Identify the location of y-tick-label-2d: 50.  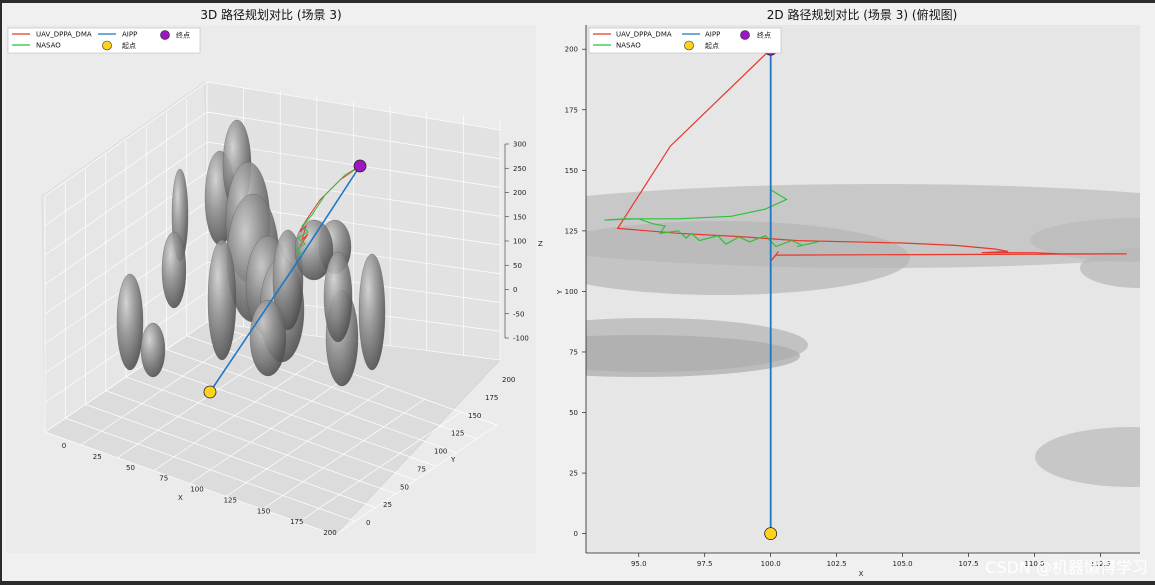
(573, 413).